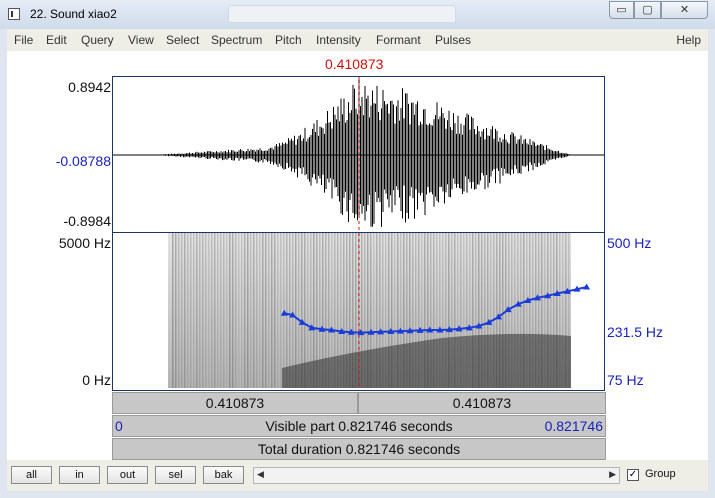  What do you see at coordinates (629, 243) in the screenshot?
I see `pitch-top-label: 500 Hz` at bounding box center [629, 243].